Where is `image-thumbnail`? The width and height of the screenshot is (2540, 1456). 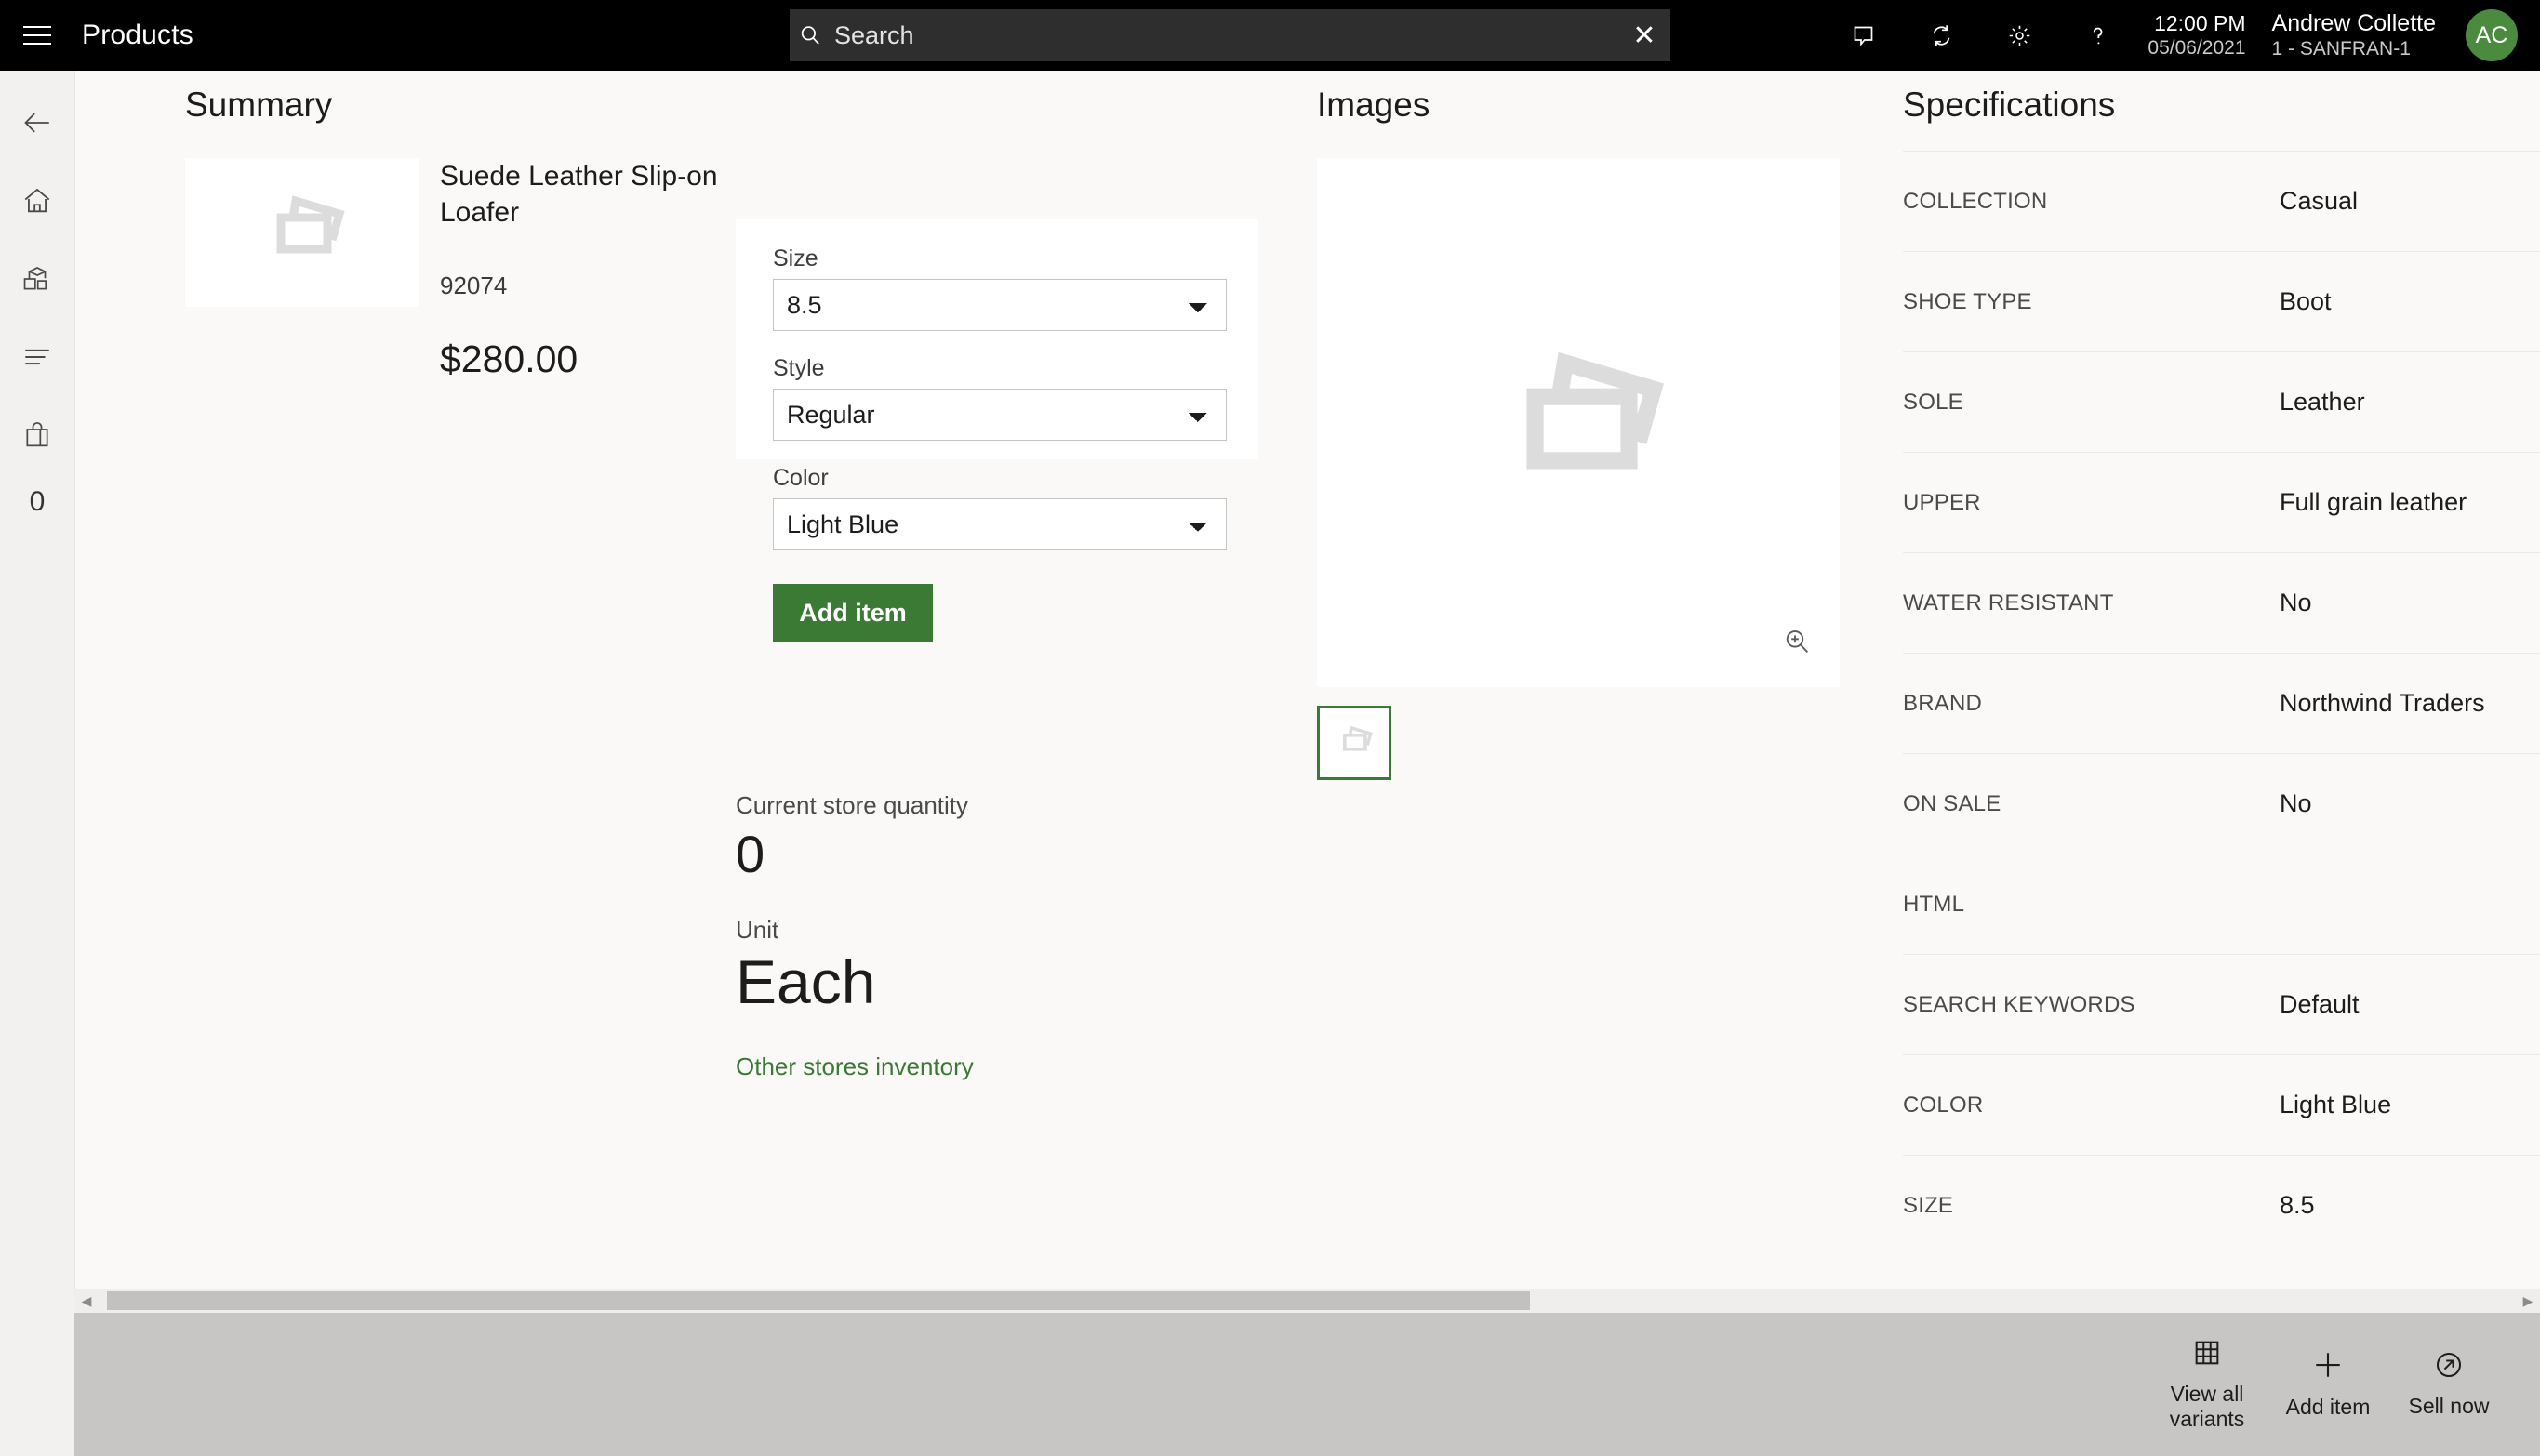
image-thumbnail is located at coordinates (1354, 743).